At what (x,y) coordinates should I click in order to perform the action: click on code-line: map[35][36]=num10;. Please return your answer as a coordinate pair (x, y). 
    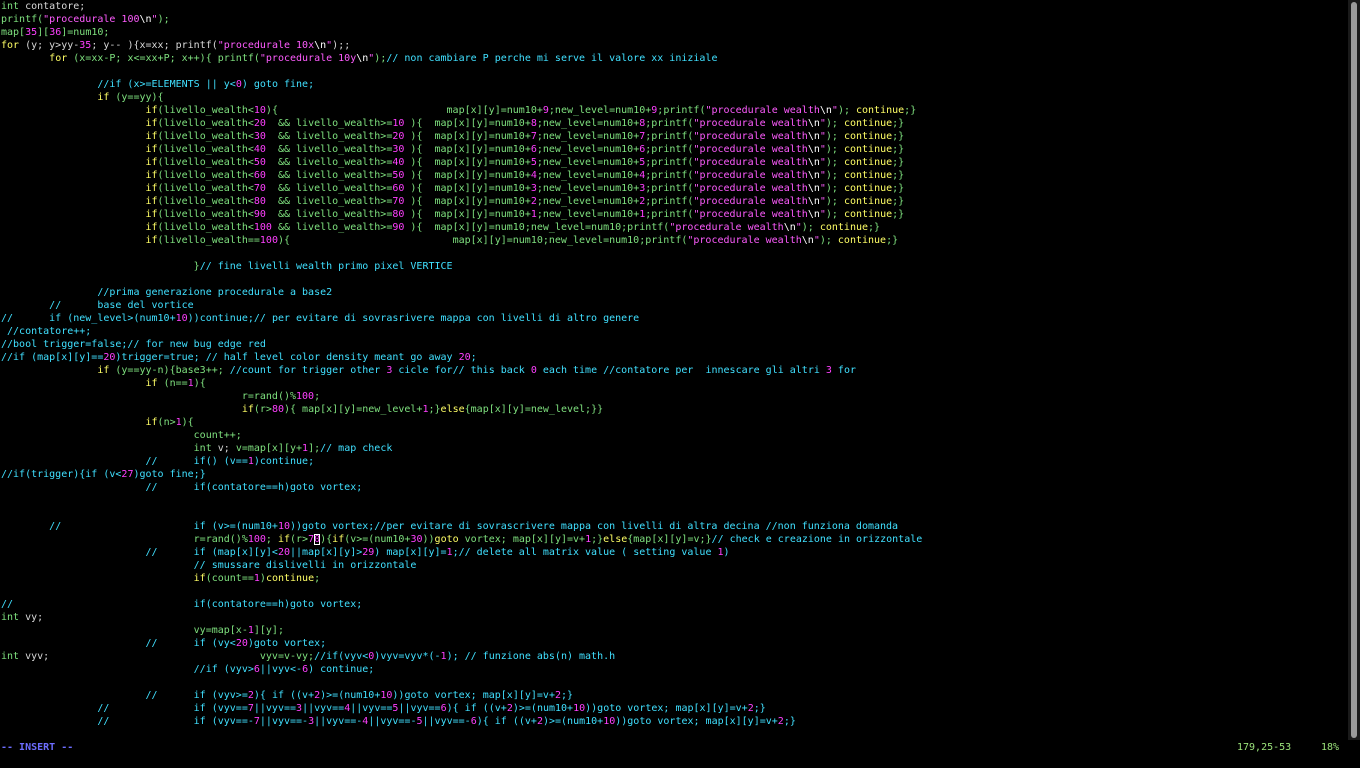
    Looking at the image, I should click on (674, 32).